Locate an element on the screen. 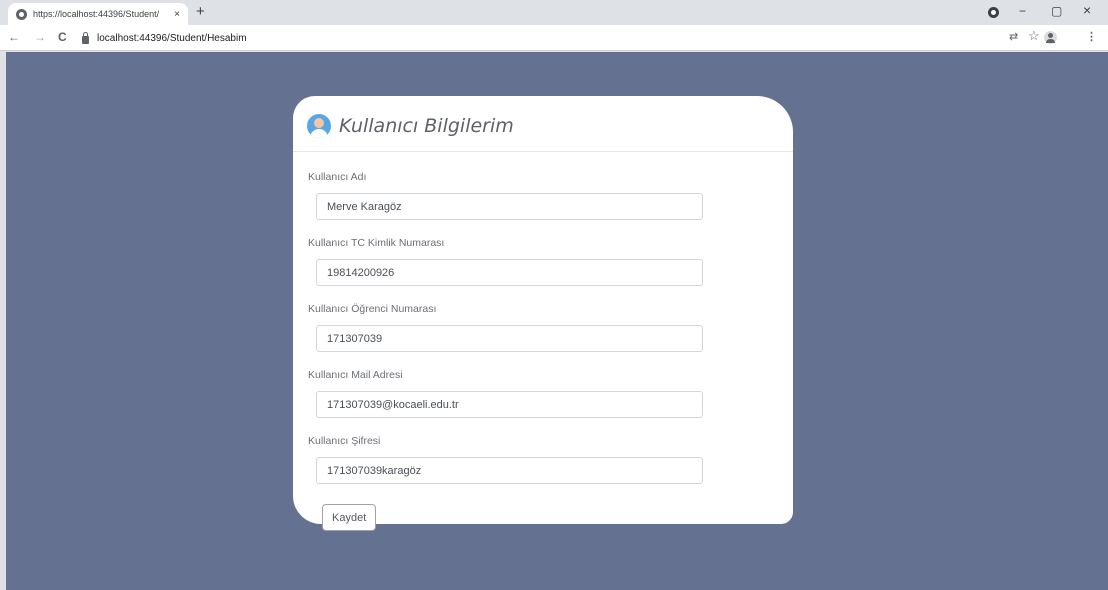  new-tab-button: + is located at coordinates (200, 12).